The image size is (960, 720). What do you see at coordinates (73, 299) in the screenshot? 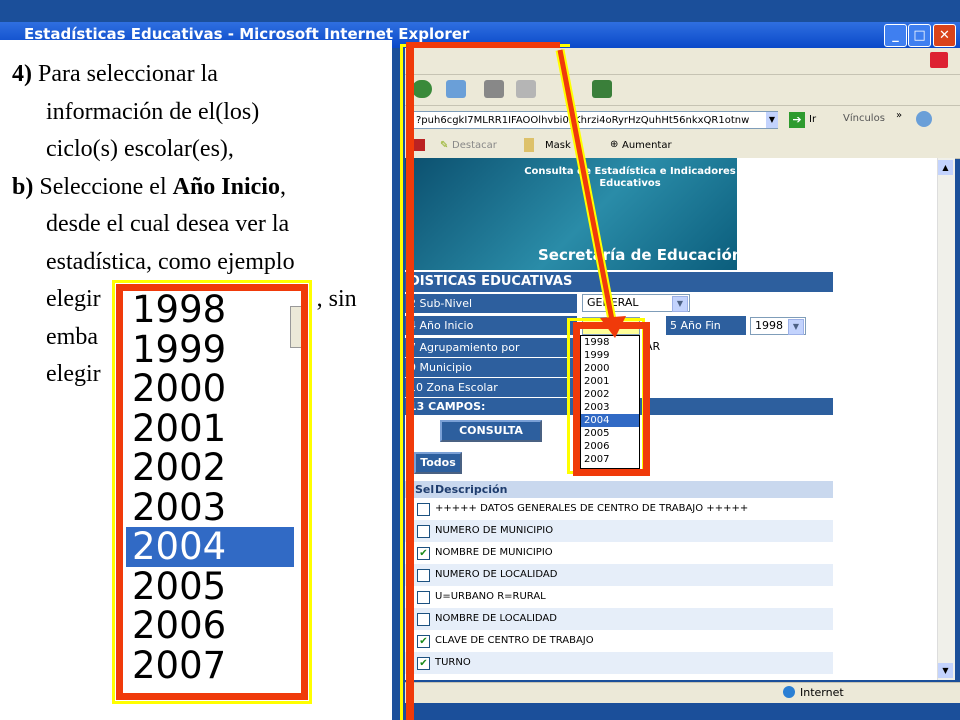
I see `instruction-fragment: elegir` at bounding box center [73, 299].